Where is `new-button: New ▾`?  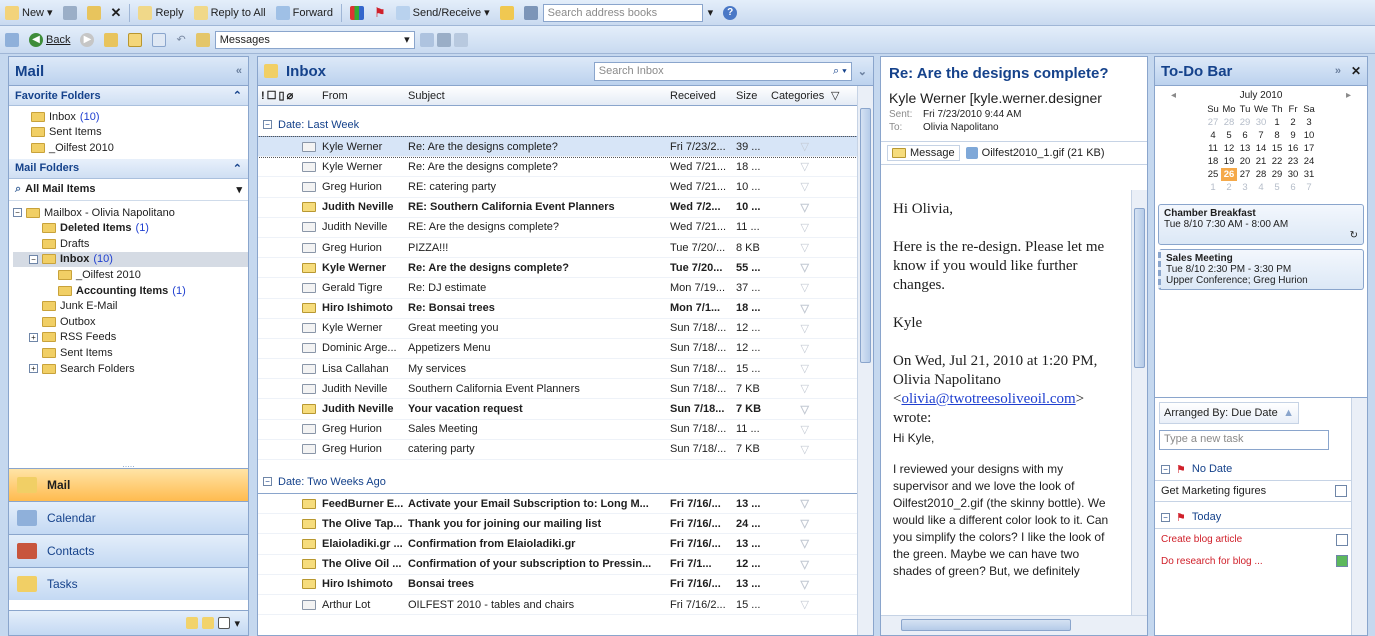 new-button: New ▾ is located at coordinates (29, 13).